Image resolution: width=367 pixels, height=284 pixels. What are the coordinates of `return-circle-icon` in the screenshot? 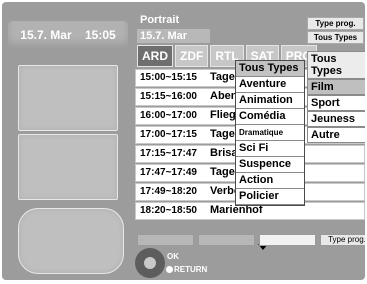 It's located at (169, 270).